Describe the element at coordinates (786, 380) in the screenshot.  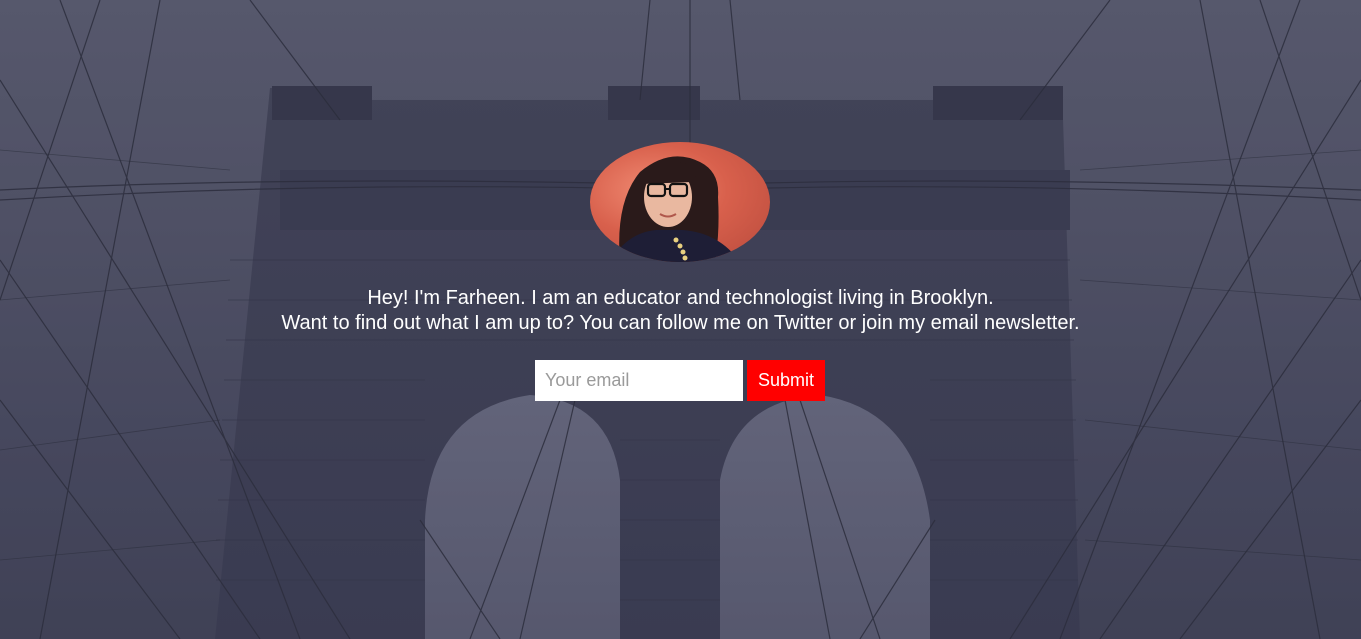
I see `submit-button: Submit` at that location.